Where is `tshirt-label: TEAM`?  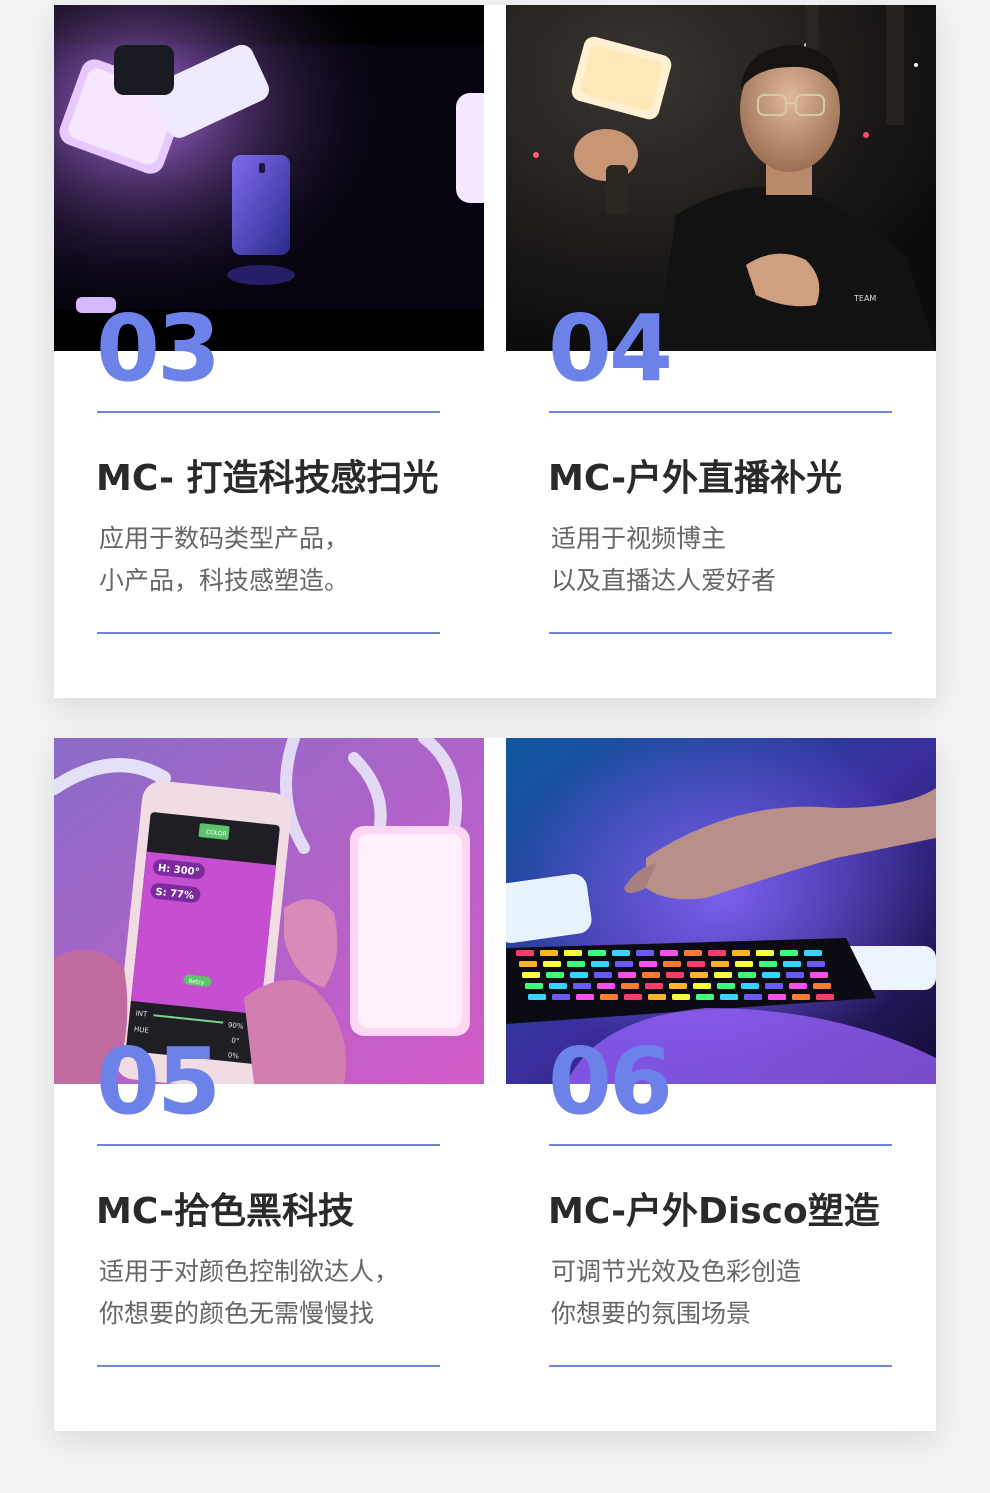 tshirt-label: TEAM is located at coordinates (864, 298).